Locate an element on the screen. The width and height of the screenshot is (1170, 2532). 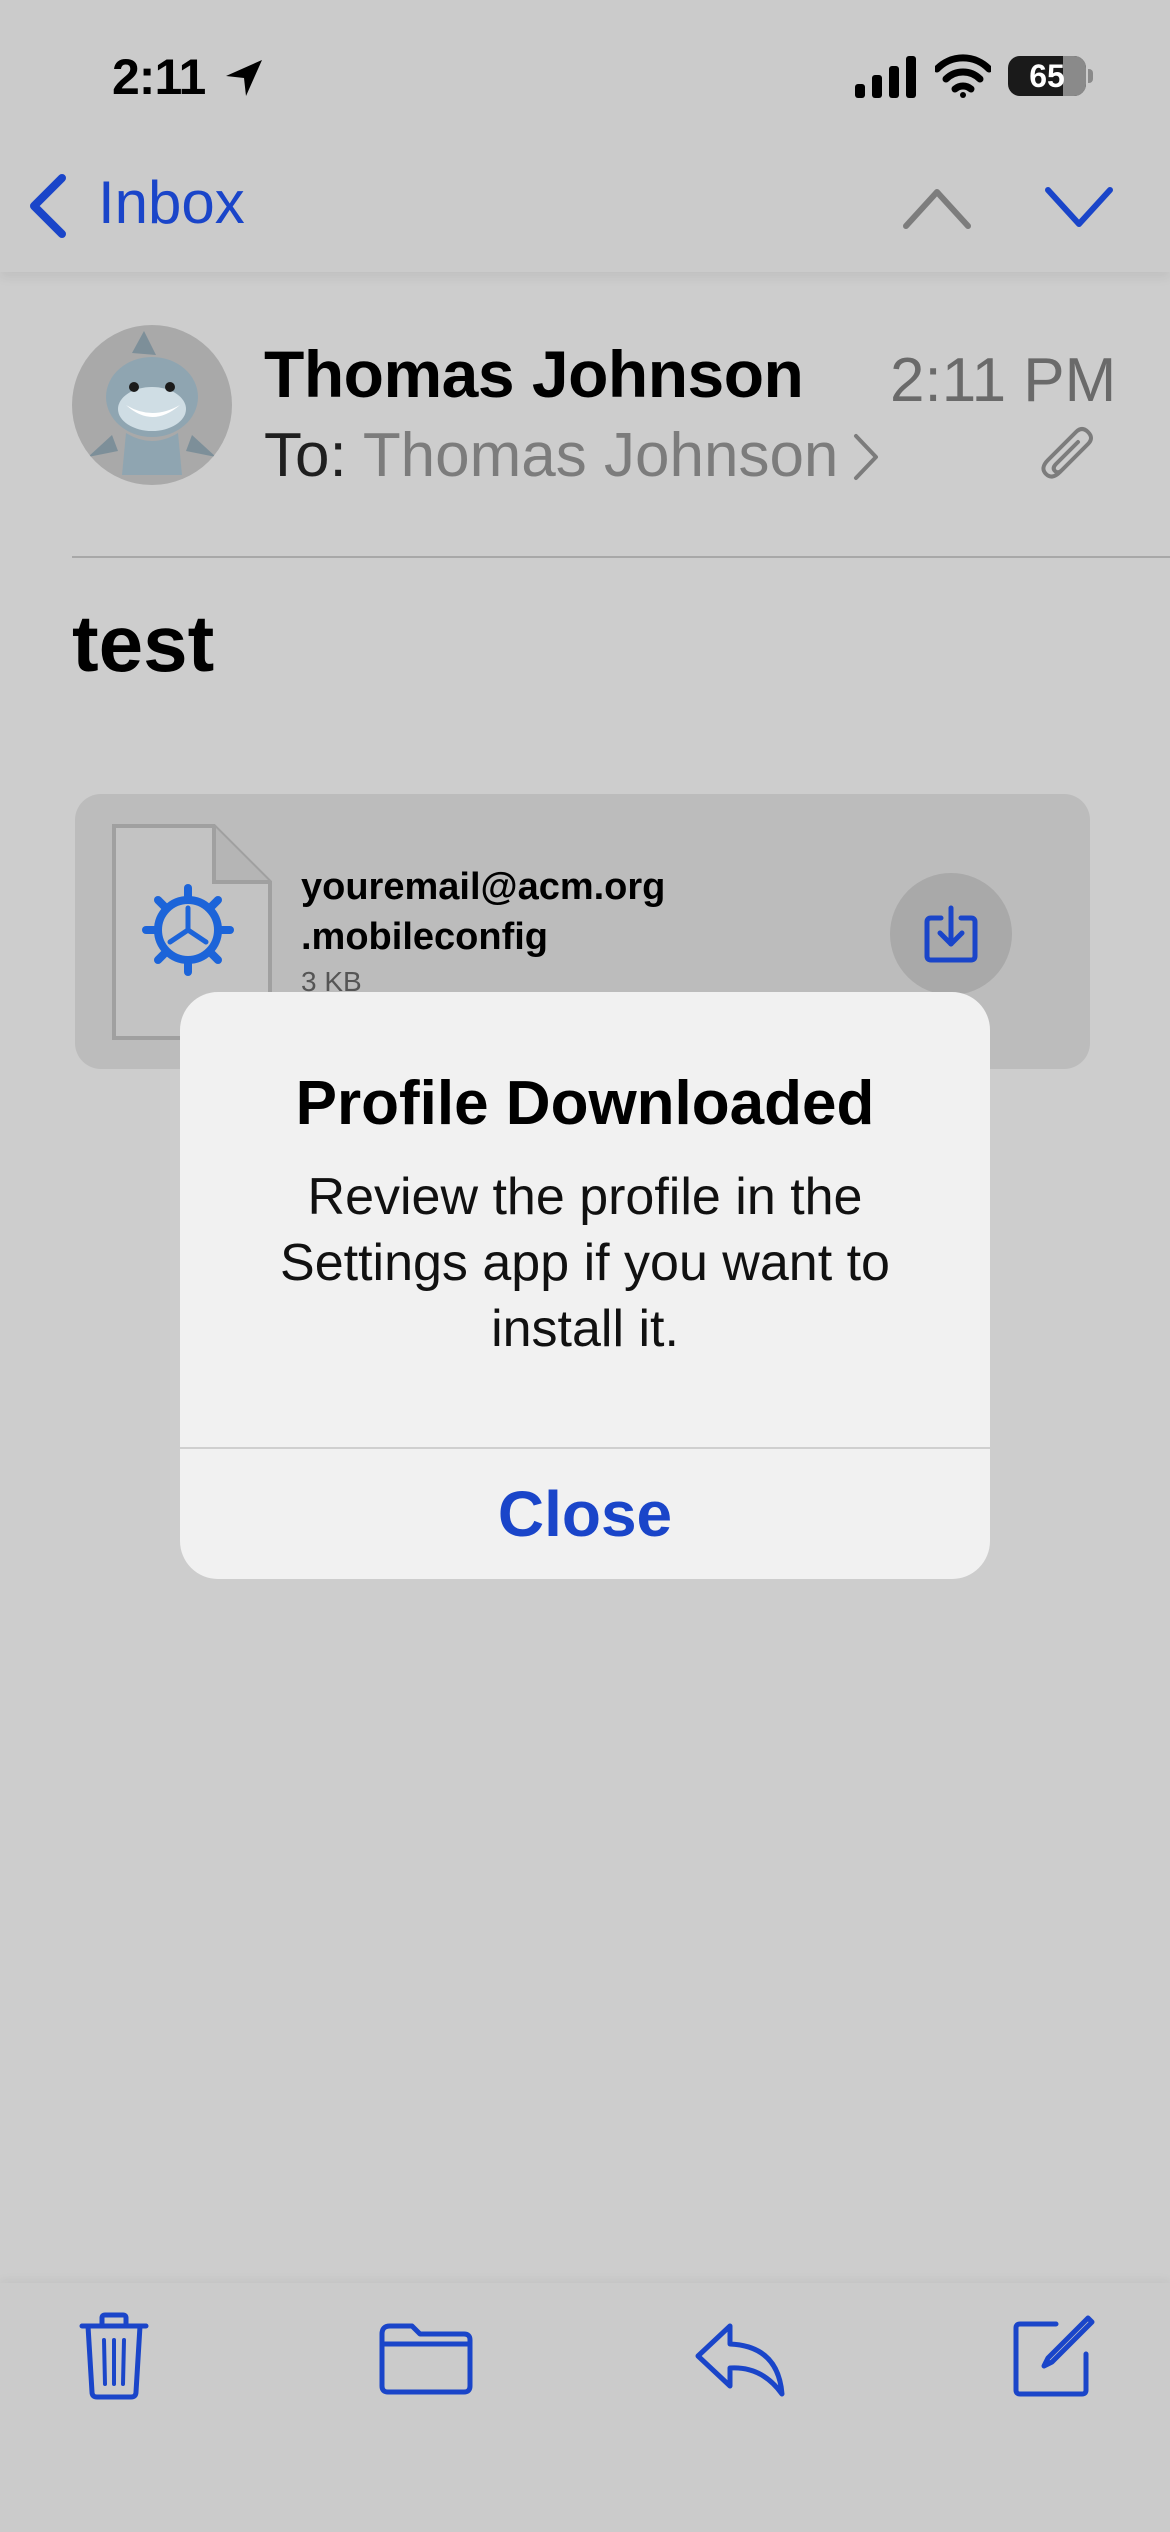
battery-indicator: 65 is located at coordinates (1047, 76).